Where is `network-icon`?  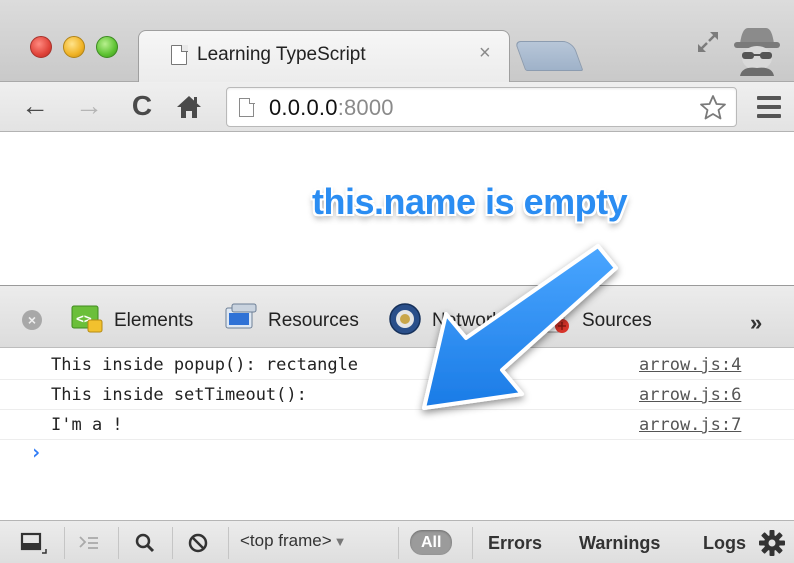 network-icon is located at coordinates (405, 319).